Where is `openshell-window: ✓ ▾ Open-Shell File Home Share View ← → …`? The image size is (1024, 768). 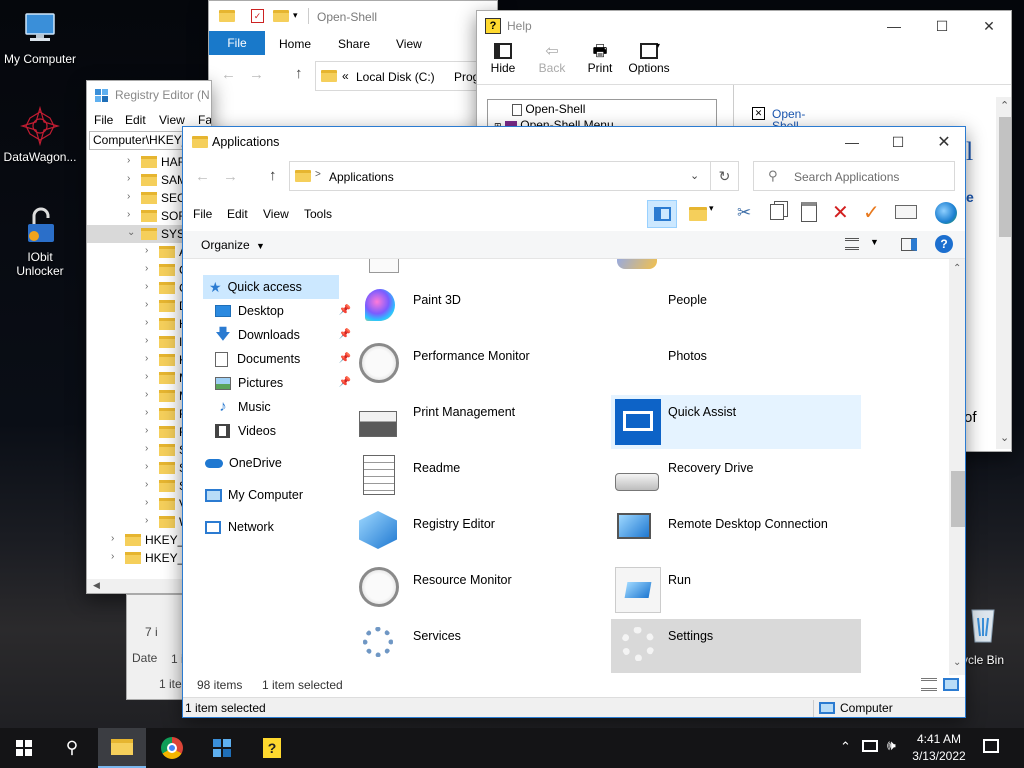
openshell-window: ✓ ▾ Open-Shell File Home Share View ← → … is located at coordinates (353, 65).